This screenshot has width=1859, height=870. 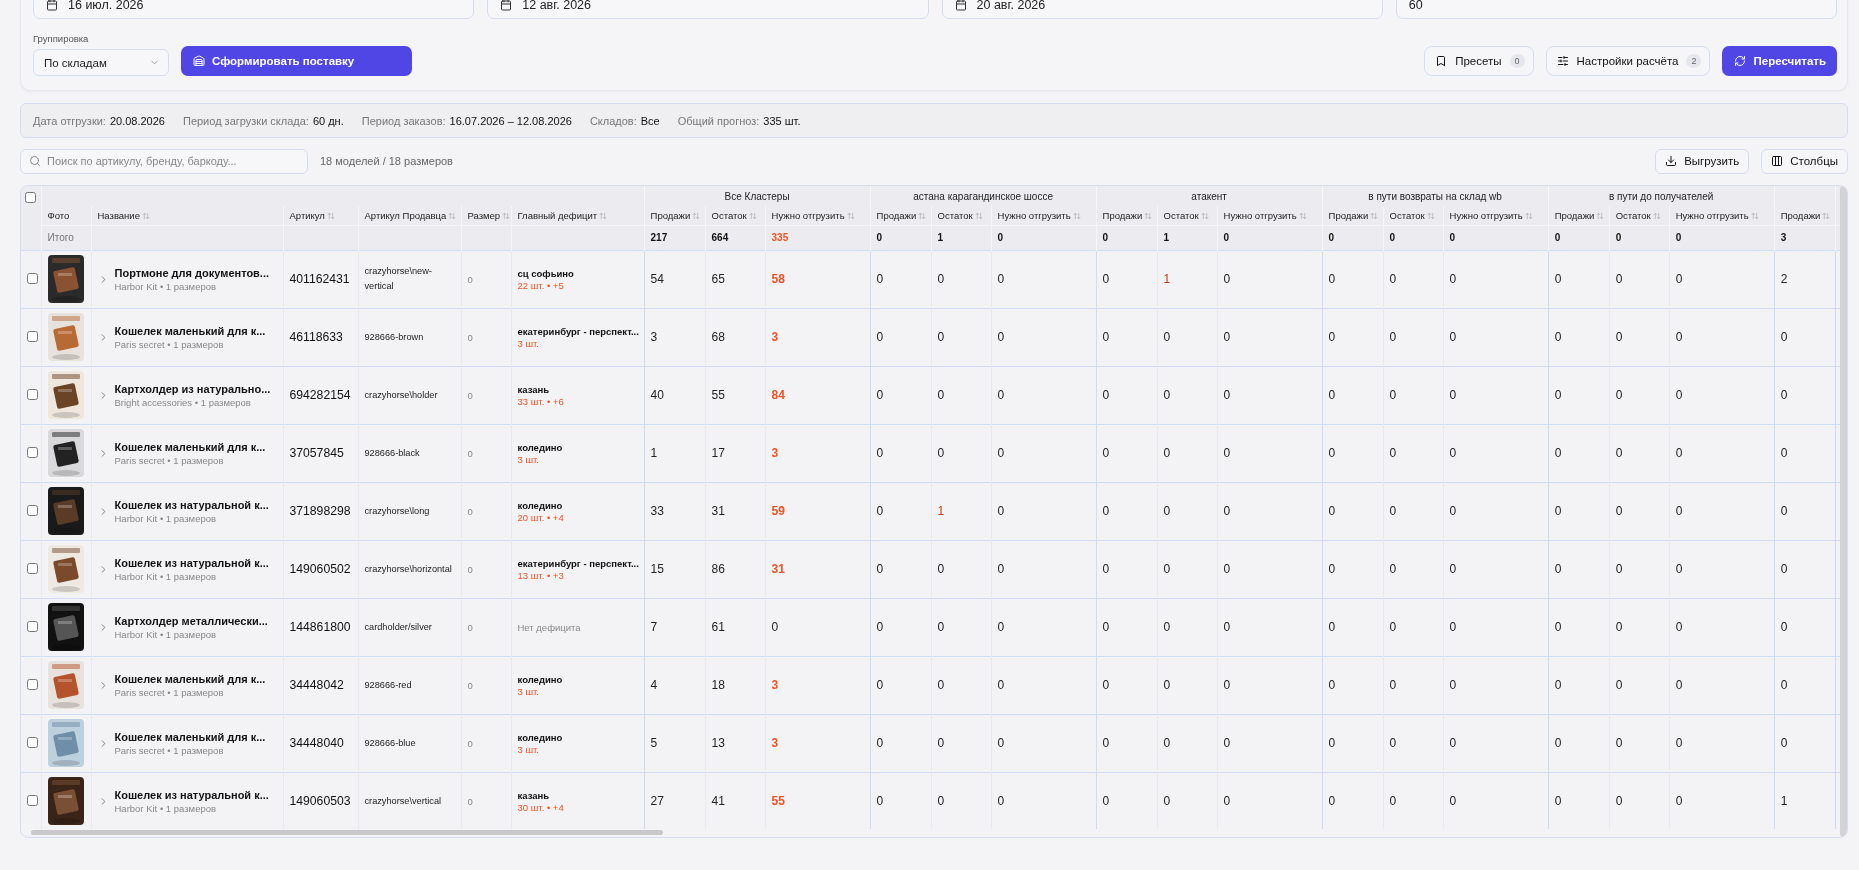 I want to click on select-all-checkbox, so click(x=31, y=197).